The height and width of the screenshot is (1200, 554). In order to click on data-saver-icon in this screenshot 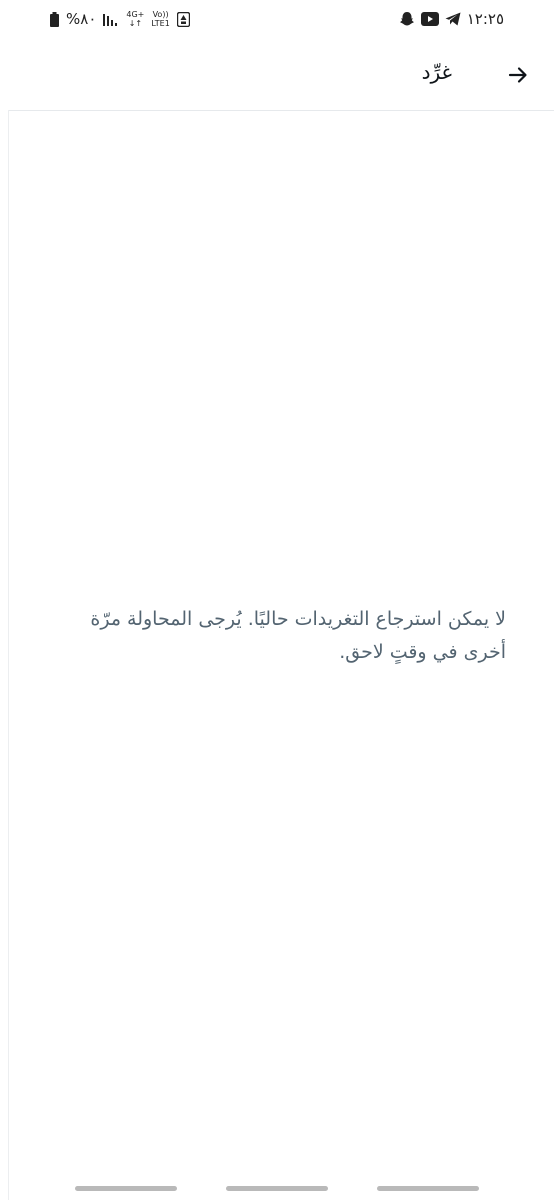, I will do `click(183, 19)`.